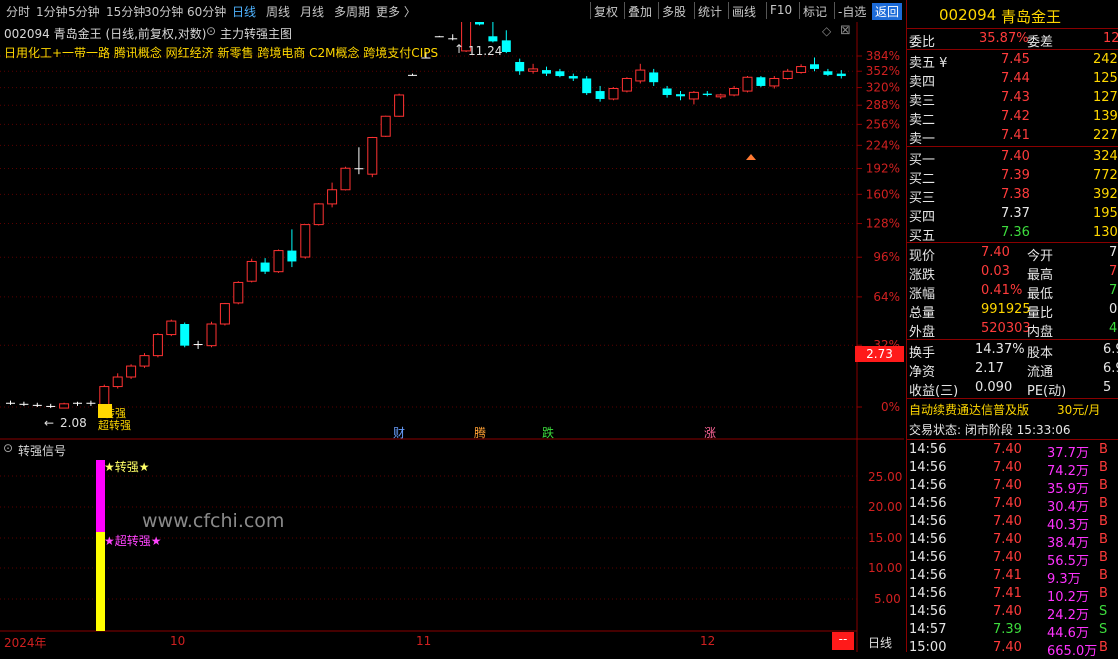 The width and height of the screenshot is (1118, 659). What do you see at coordinates (852, 11) in the screenshot?
I see `toolbar-button-7: -自选` at bounding box center [852, 11].